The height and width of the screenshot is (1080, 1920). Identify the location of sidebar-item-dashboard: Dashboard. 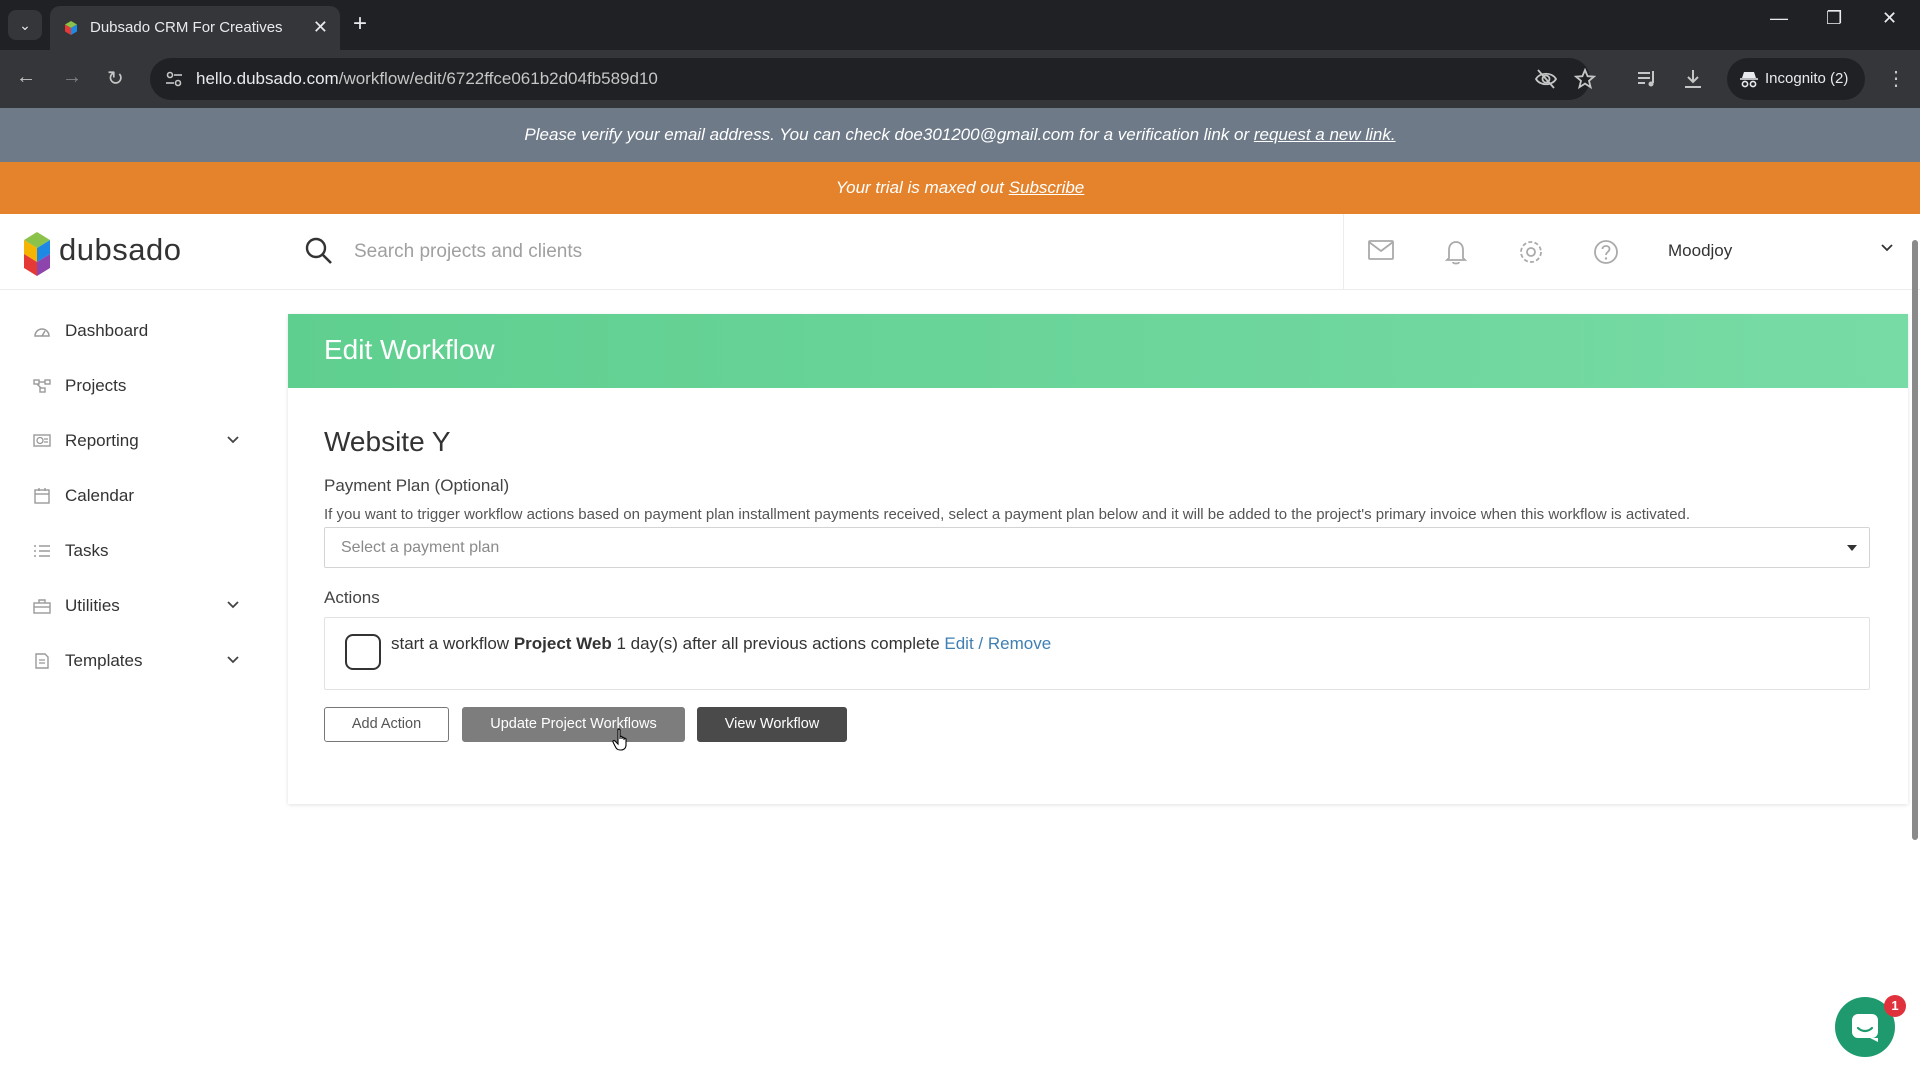
(130, 331).